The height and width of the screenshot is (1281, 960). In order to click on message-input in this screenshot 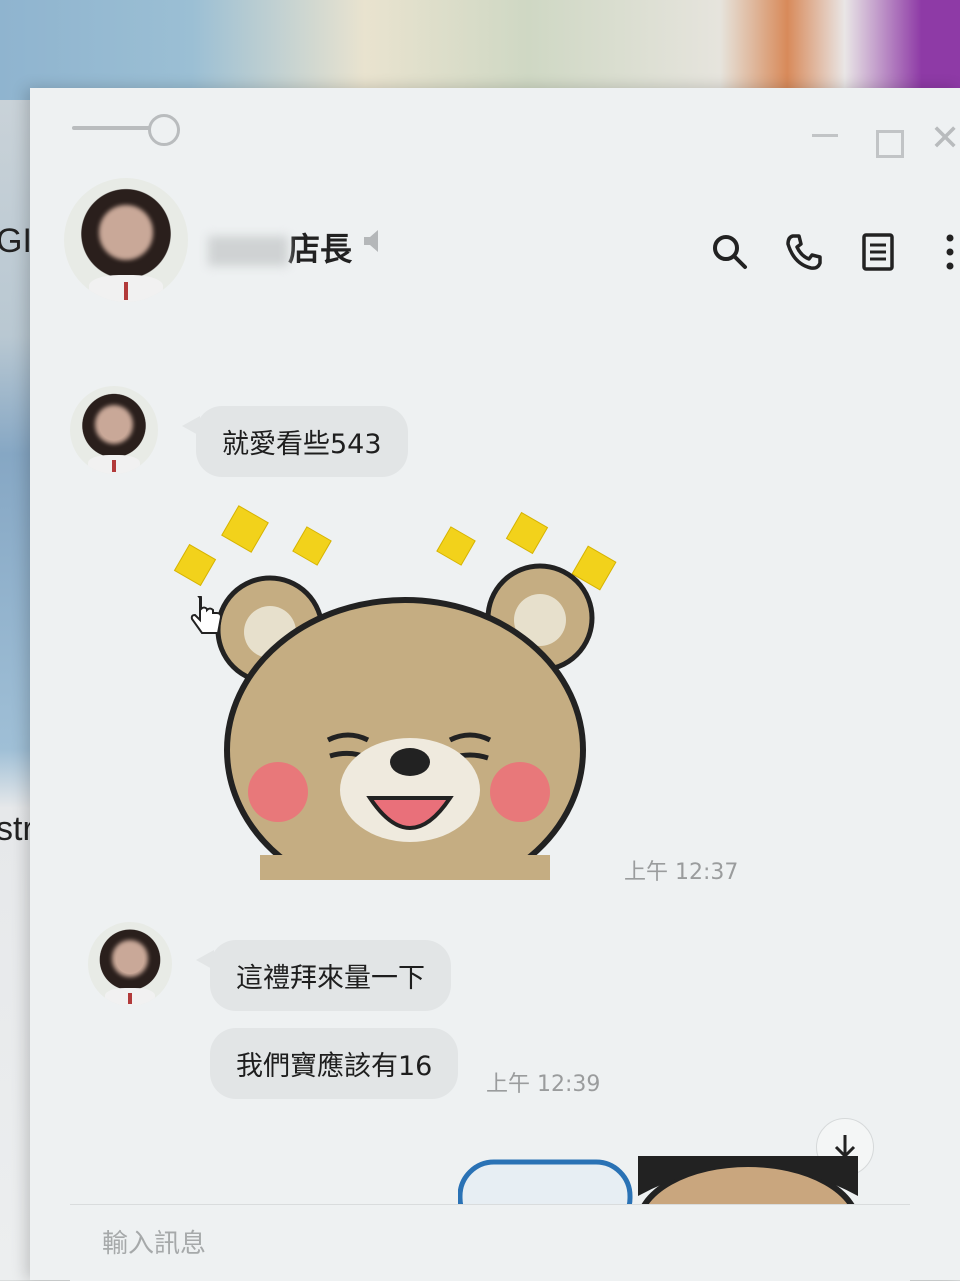, I will do `click(482, 1244)`.